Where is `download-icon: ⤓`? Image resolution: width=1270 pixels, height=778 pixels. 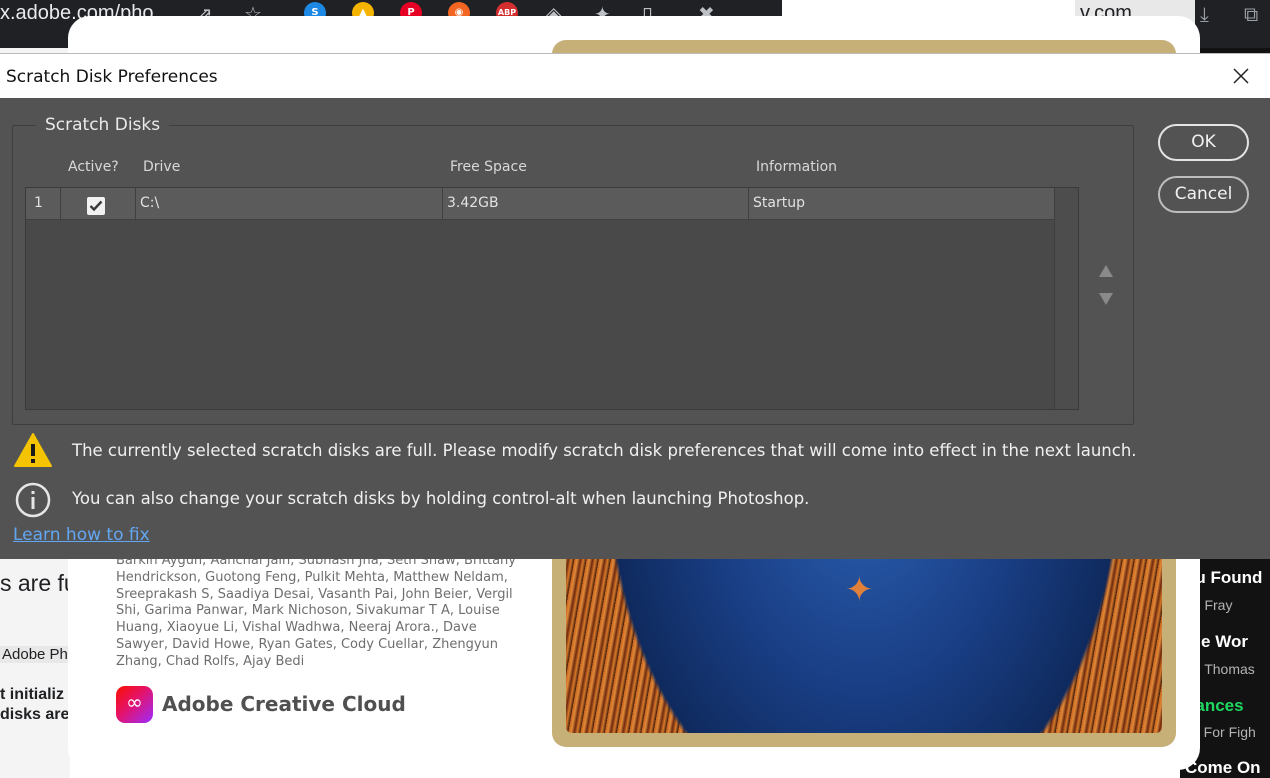
download-icon: ⤓ is located at coordinates (1204, 14).